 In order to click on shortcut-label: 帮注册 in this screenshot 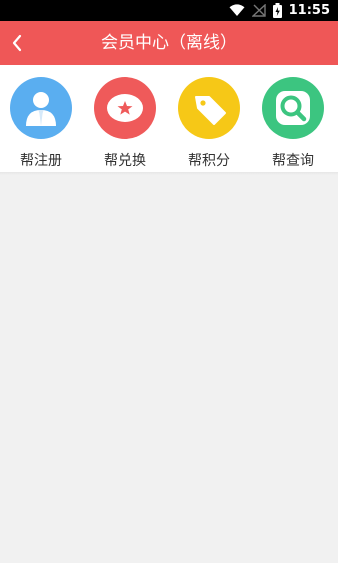, I will do `click(41, 161)`.